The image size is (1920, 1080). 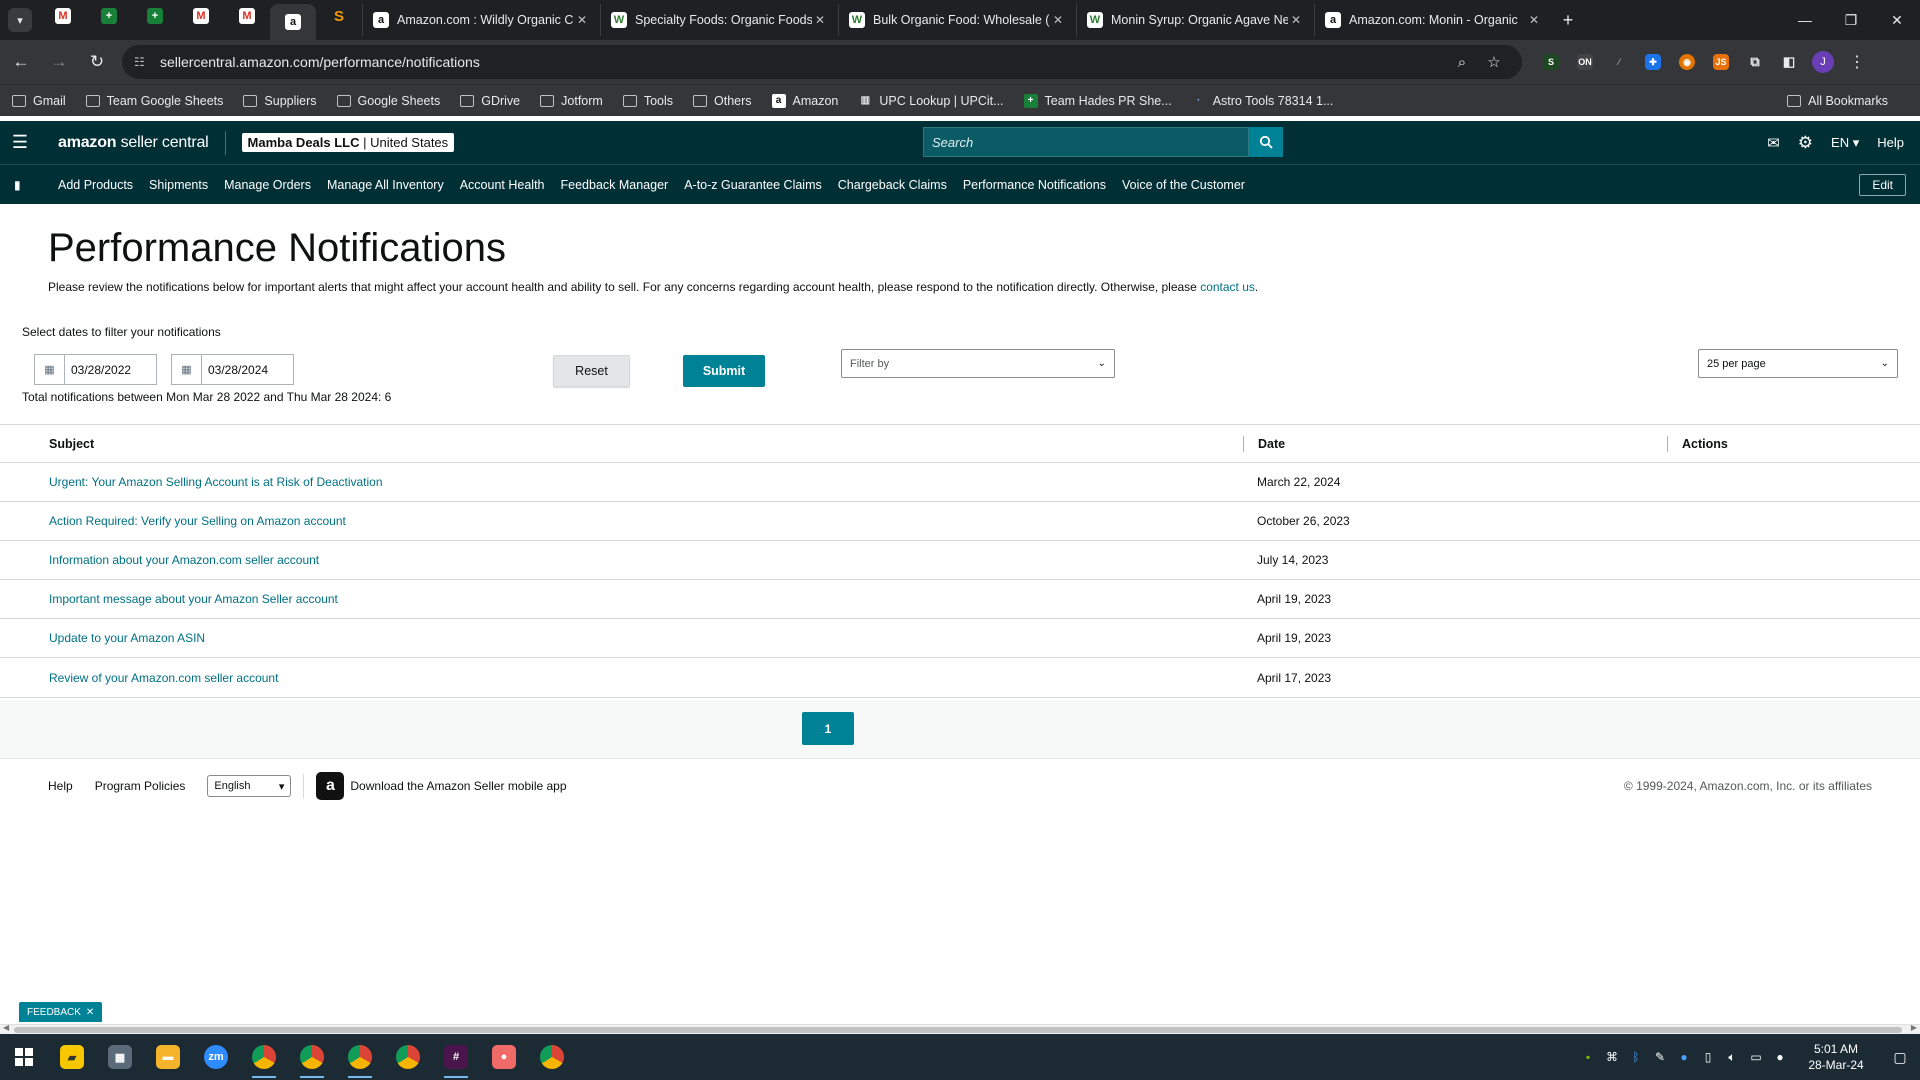 I want to click on browser-tab: W Monin Syrup: Organic Agave Ne ✕, so click(x=1195, y=20).